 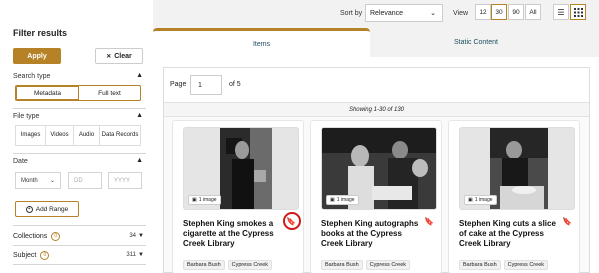 I want to click on file-type-label: File type, so click(x=26, y=116).